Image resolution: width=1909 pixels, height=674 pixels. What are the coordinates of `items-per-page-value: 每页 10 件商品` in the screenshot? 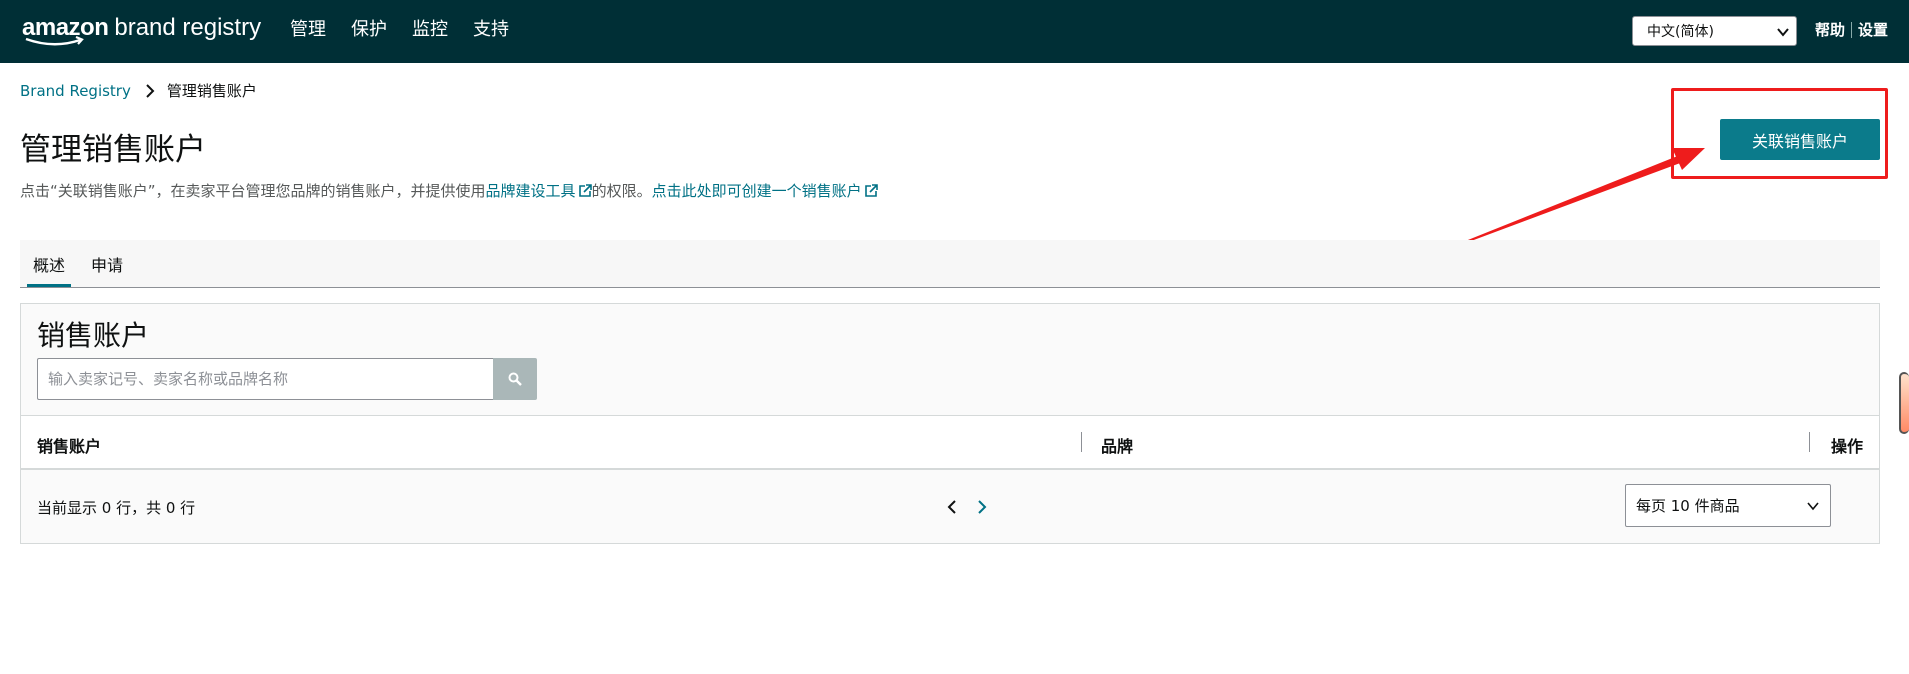 It's located at (1688, 506).